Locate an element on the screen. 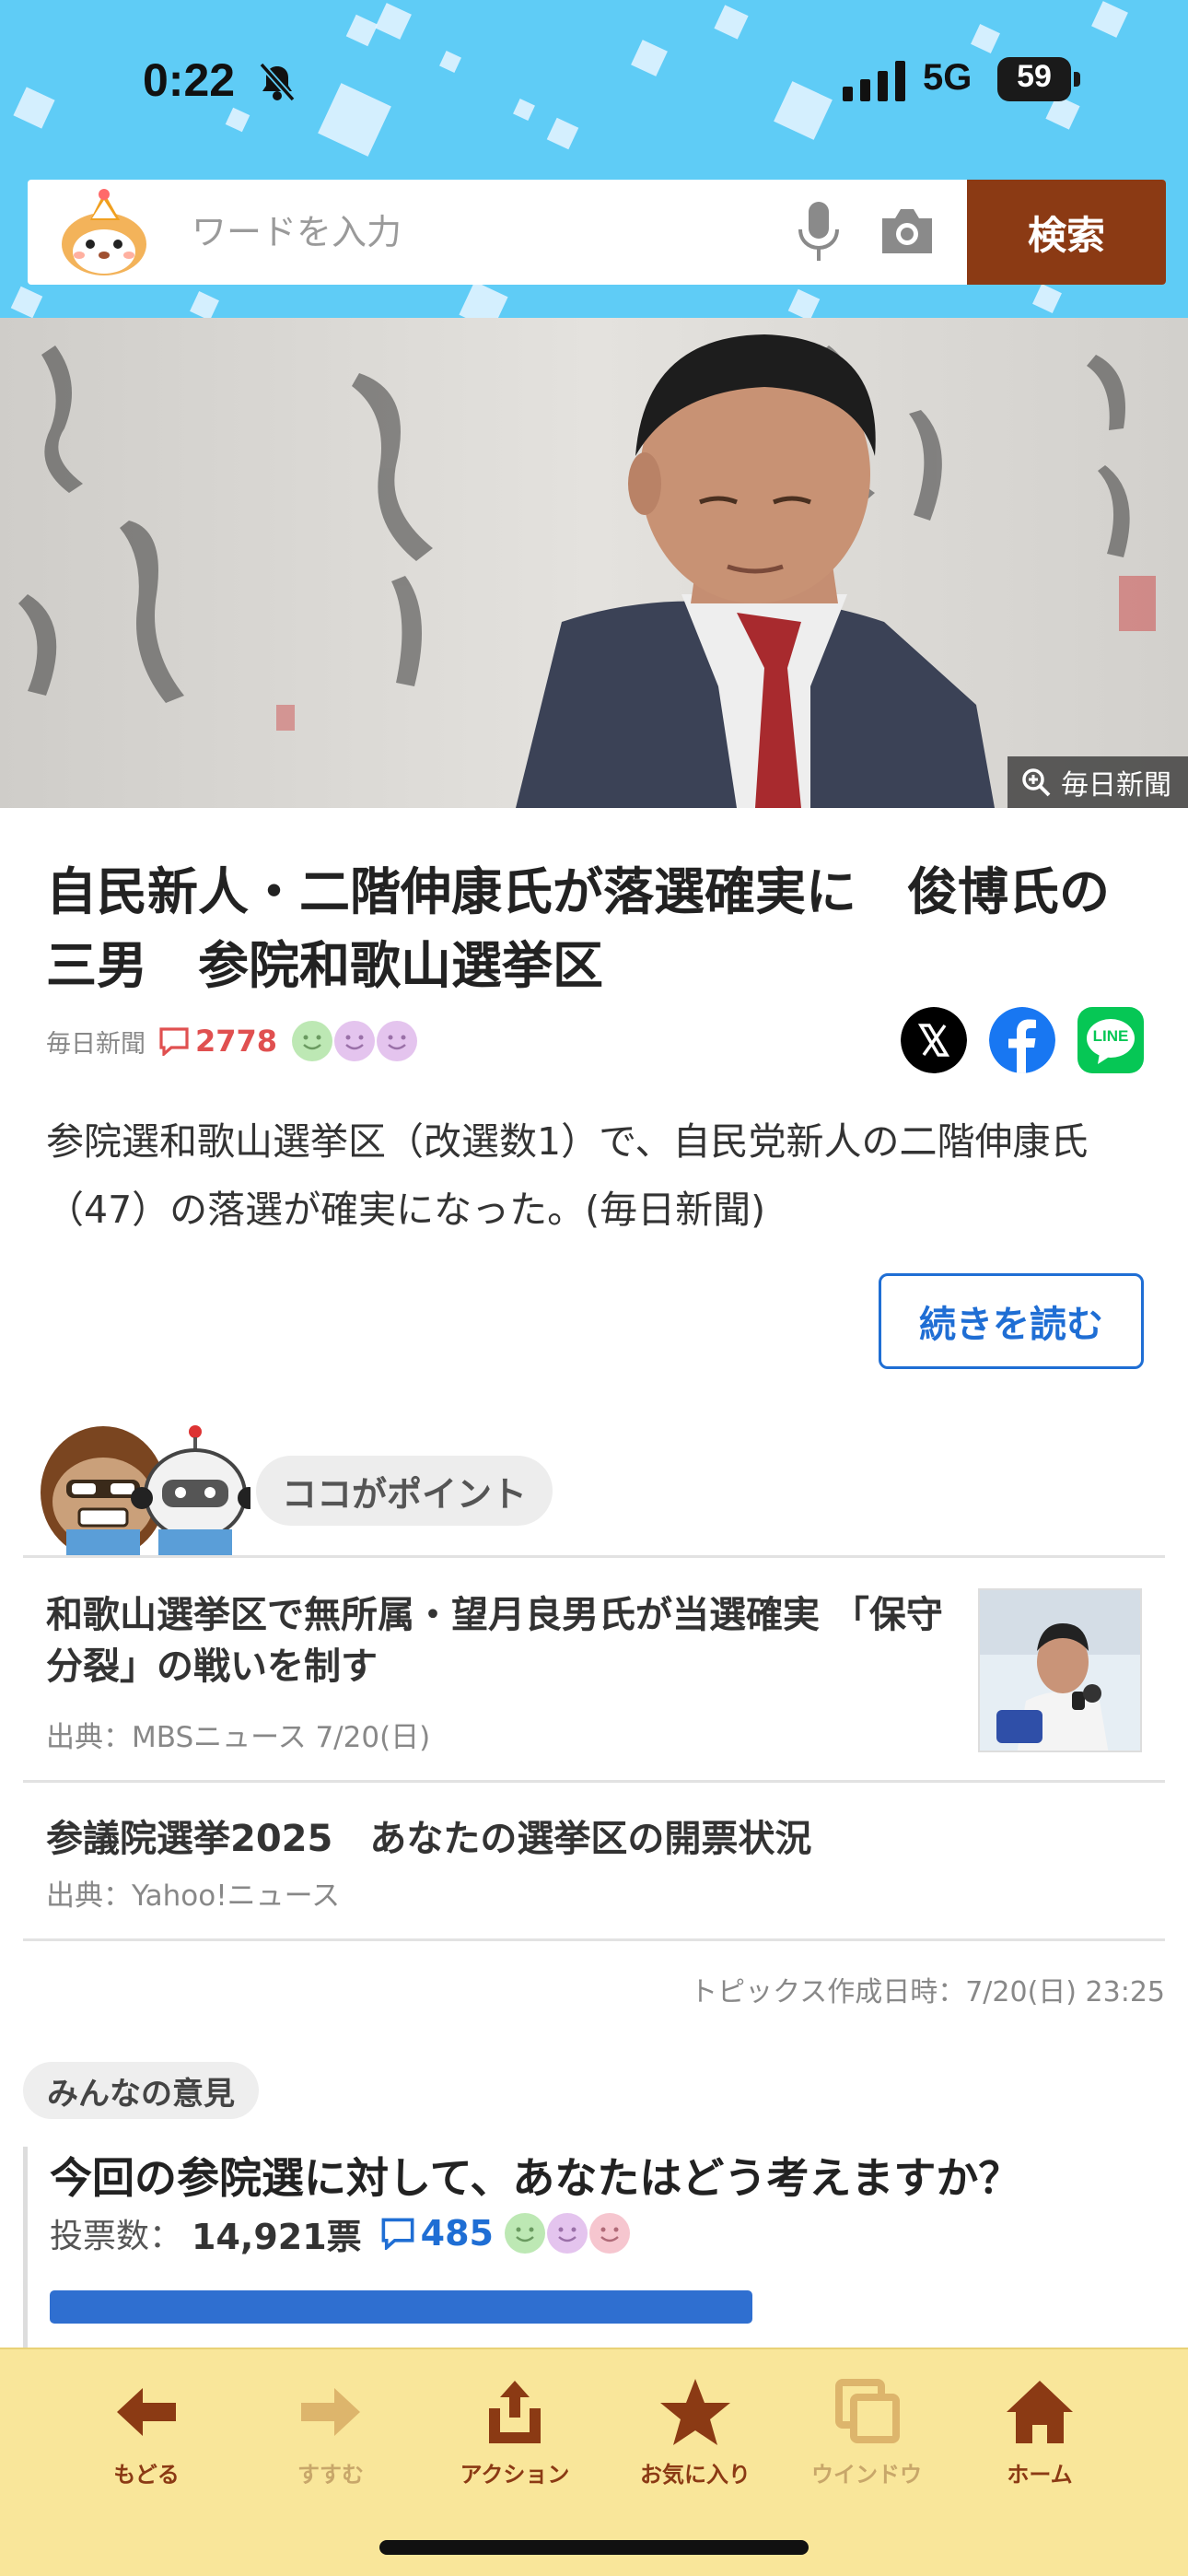 Image resolution: width=1188 pixels, height=2576 pixels. toolbar-label: もどる is located at coordinates (146, 2475).